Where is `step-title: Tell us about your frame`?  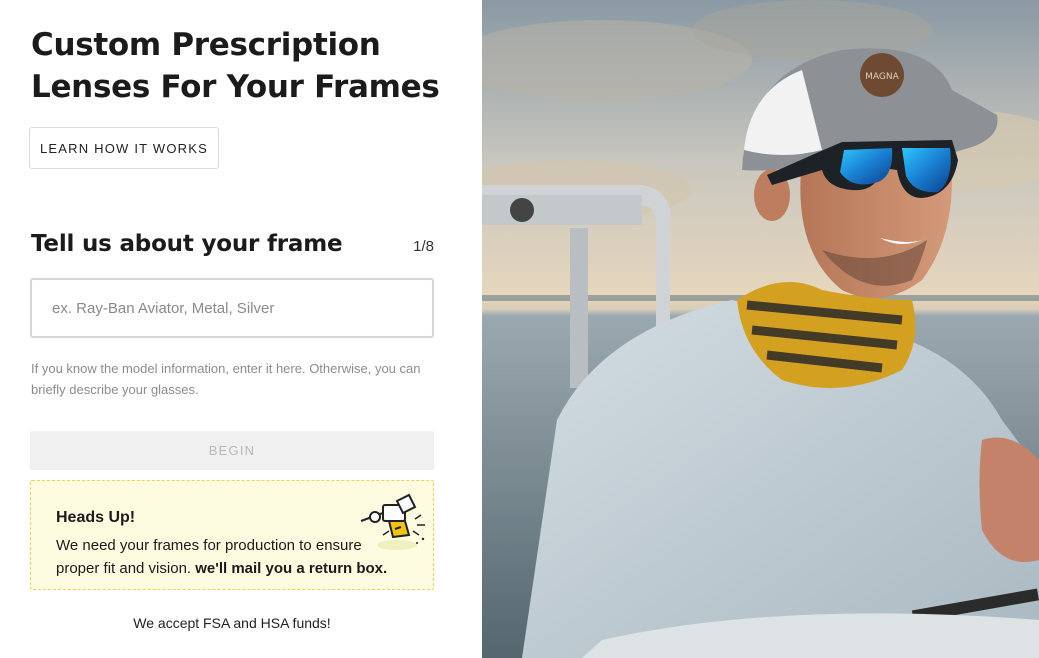
step-title: Tell us about your frame is located at coordinates (187, 244).